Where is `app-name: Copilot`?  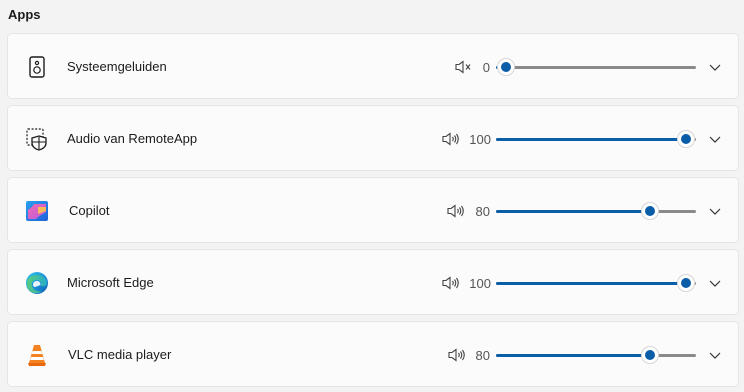
app-name: Copilot is located at coordinates (89, 210).